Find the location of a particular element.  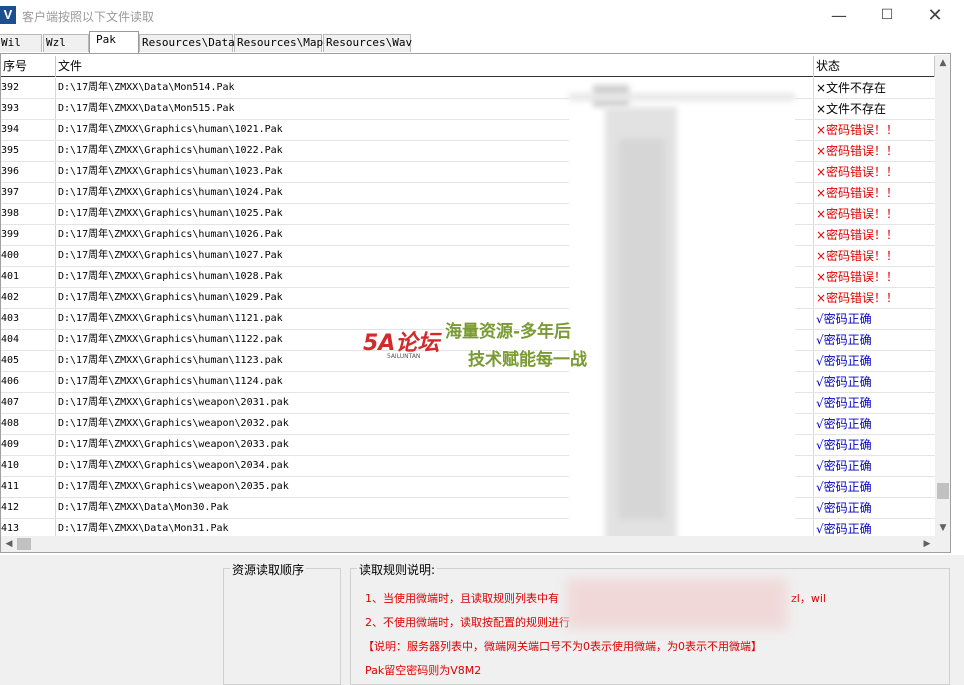

app-v-icon: V is located at coordinates (8, 15).